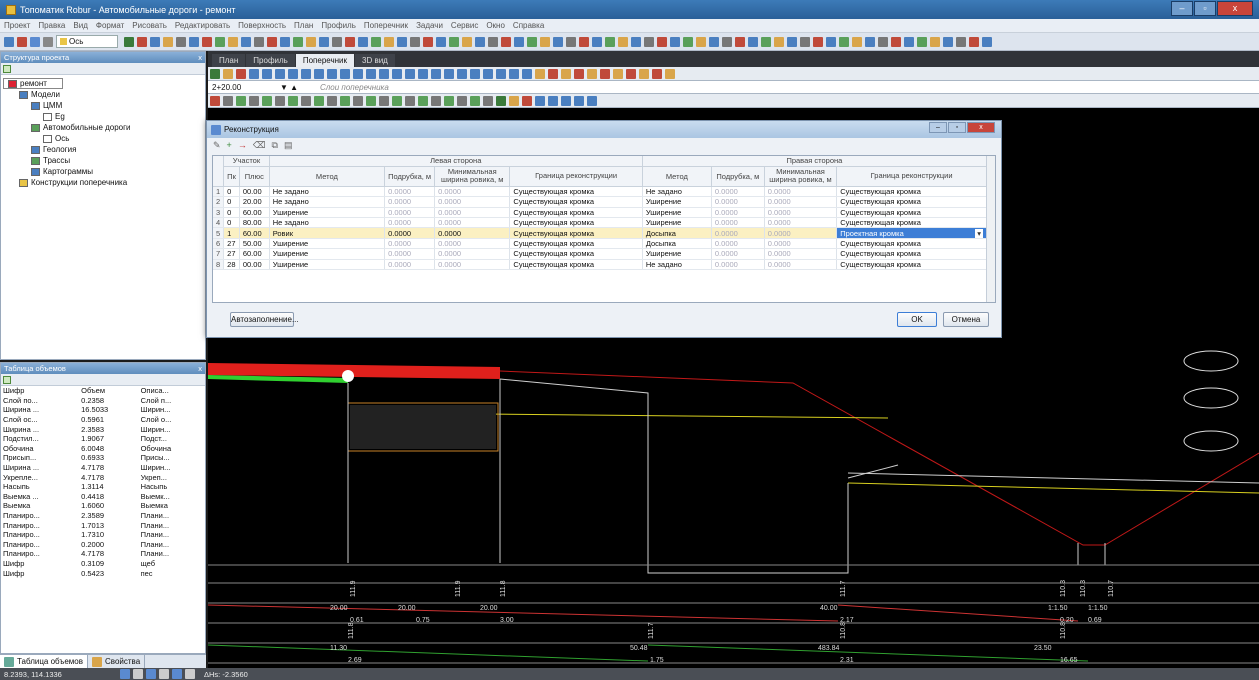  I want to click on tree-item: Ось, so click(103, 138).